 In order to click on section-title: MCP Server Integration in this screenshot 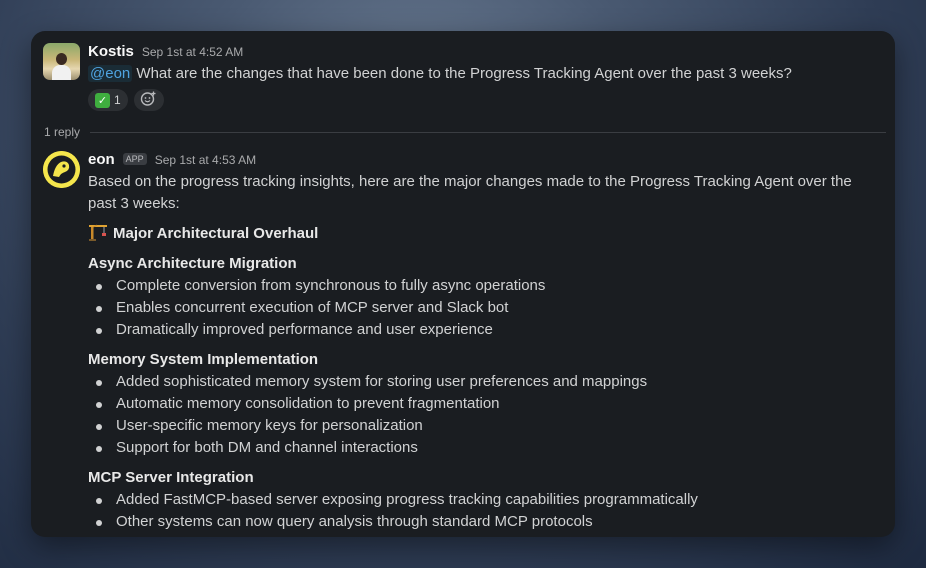, I will do `click(171, 477)`.